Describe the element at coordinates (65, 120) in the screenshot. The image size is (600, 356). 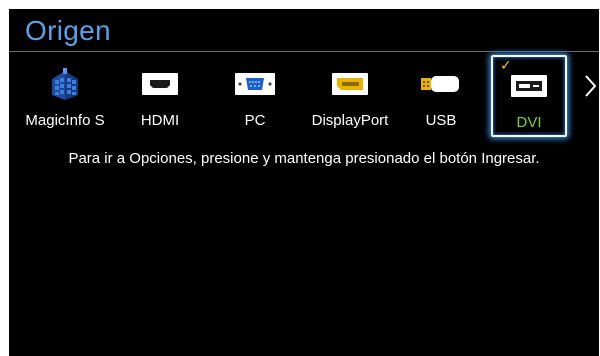
I see `source-label-magicinfo: MagicInfo S` at that location.